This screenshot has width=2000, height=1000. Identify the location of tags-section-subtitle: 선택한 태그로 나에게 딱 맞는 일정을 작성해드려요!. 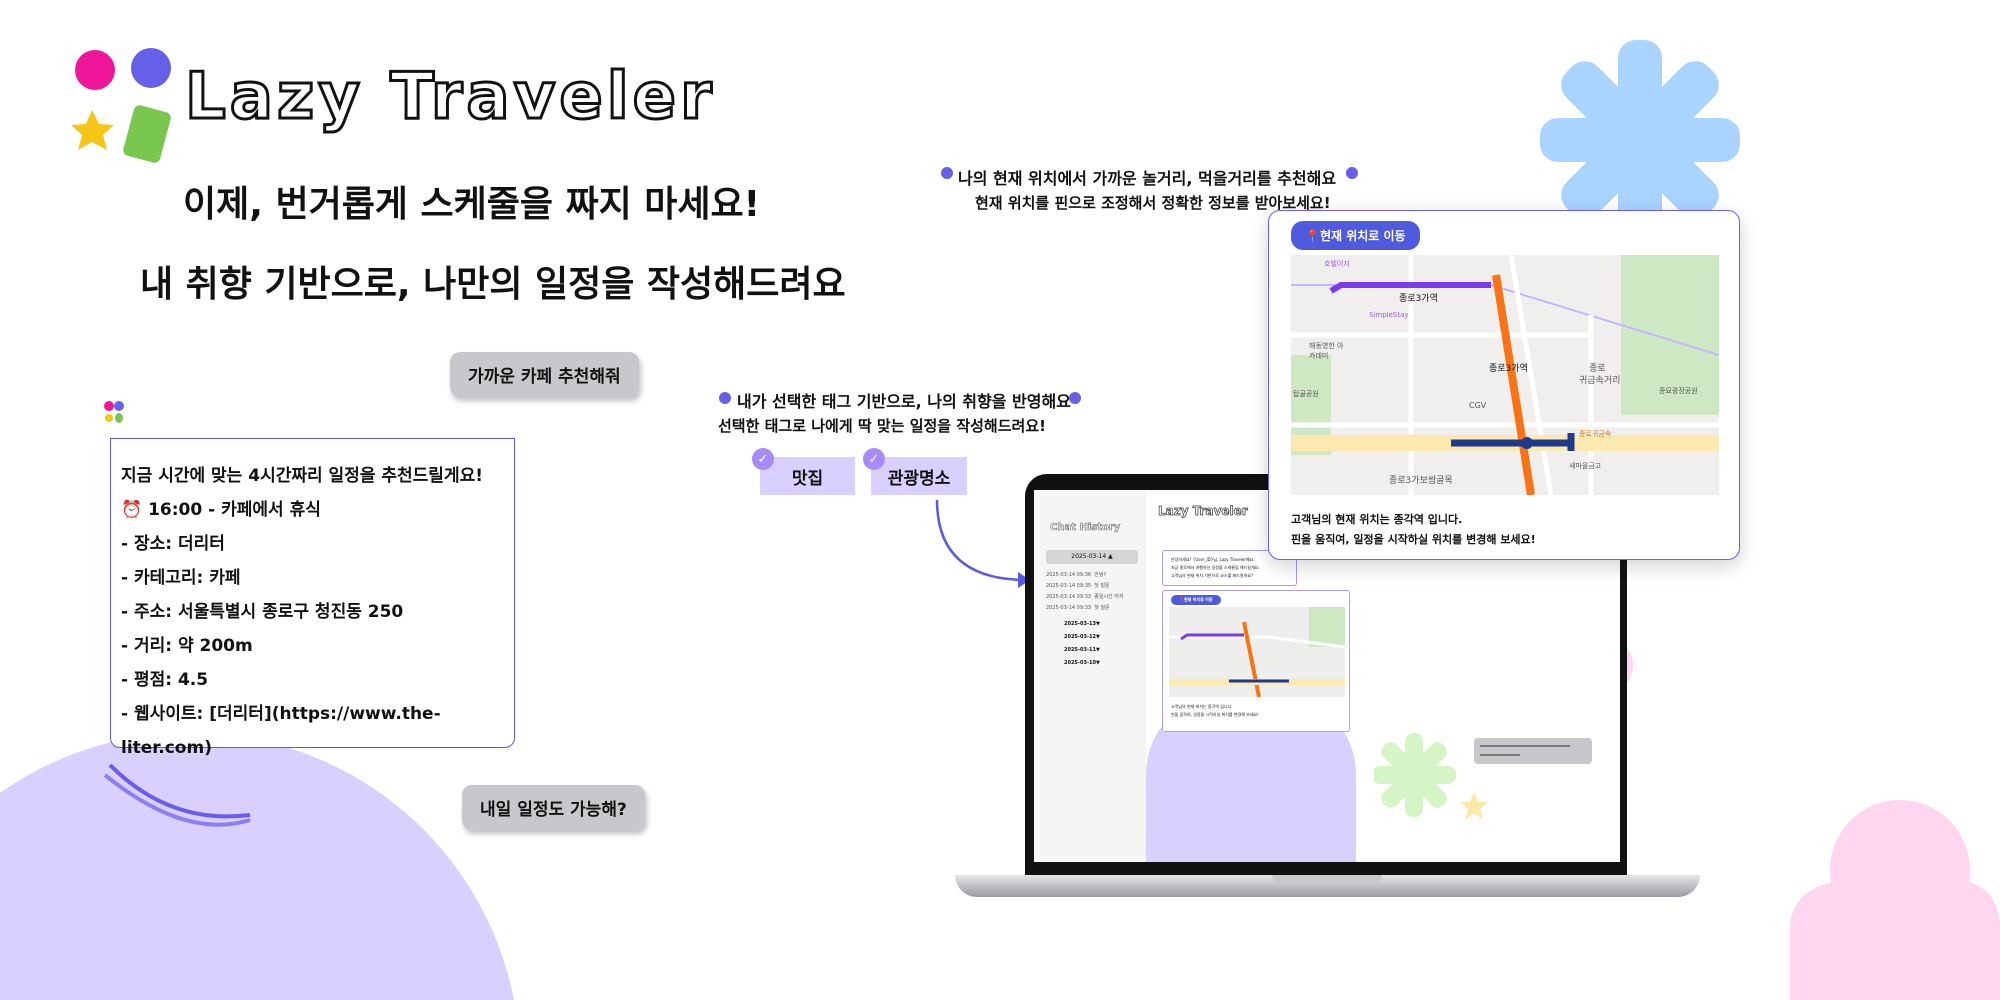
(882, 426).